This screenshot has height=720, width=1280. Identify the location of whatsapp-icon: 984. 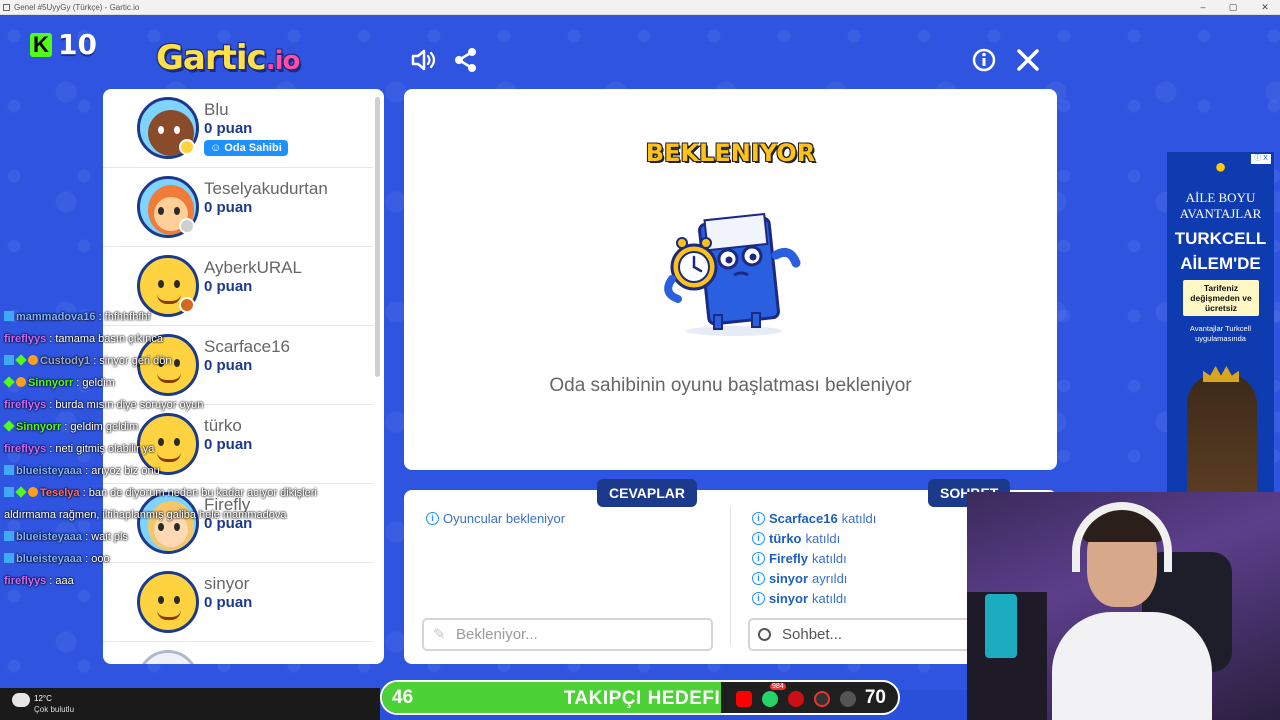
(774, 695).